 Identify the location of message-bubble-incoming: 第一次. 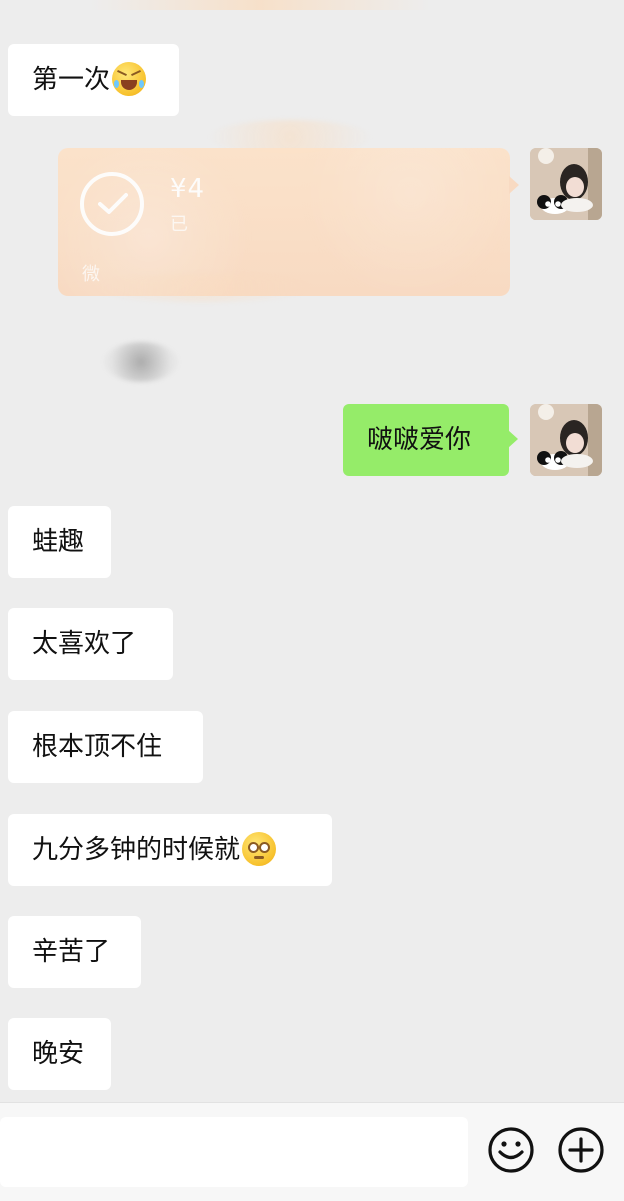
(93, 80).